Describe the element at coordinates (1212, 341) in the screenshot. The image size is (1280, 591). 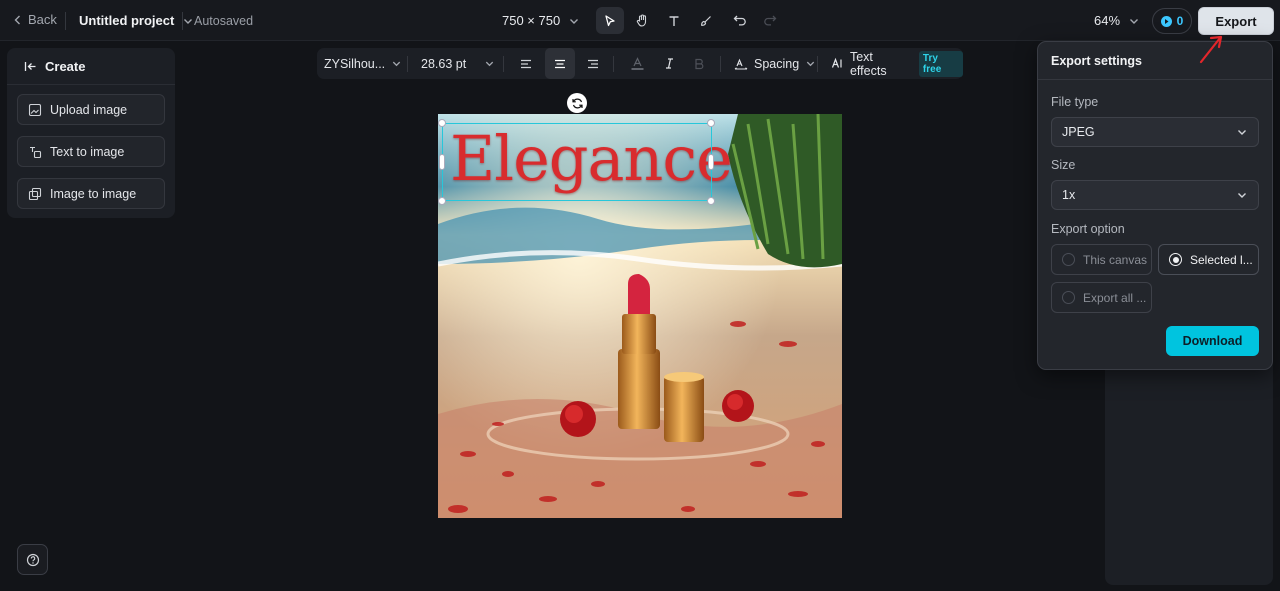
I see `download-button: Download` at that location.